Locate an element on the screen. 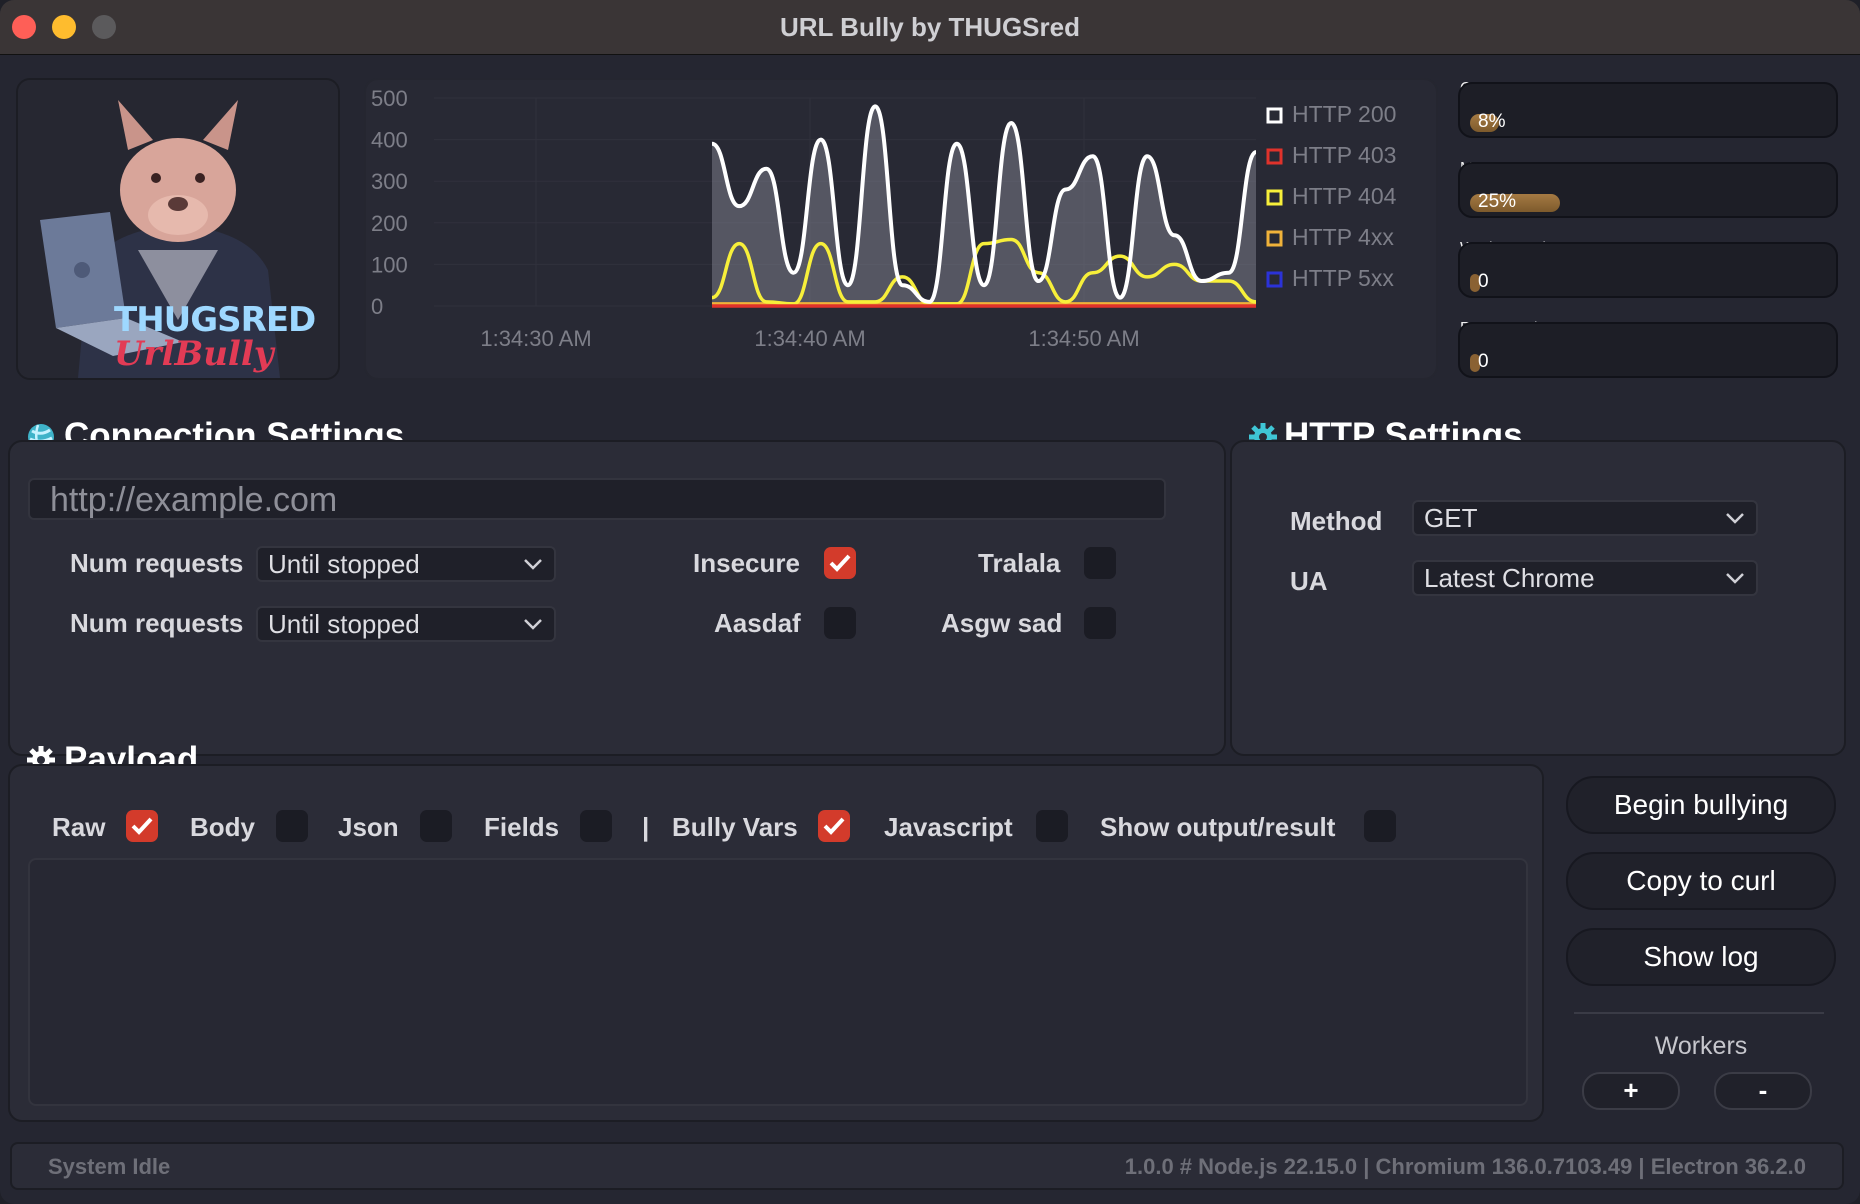 The width and height of the screenshot is (1860, 1204). ua-select: Latest Chrome is located at coordinates (1585, 578).